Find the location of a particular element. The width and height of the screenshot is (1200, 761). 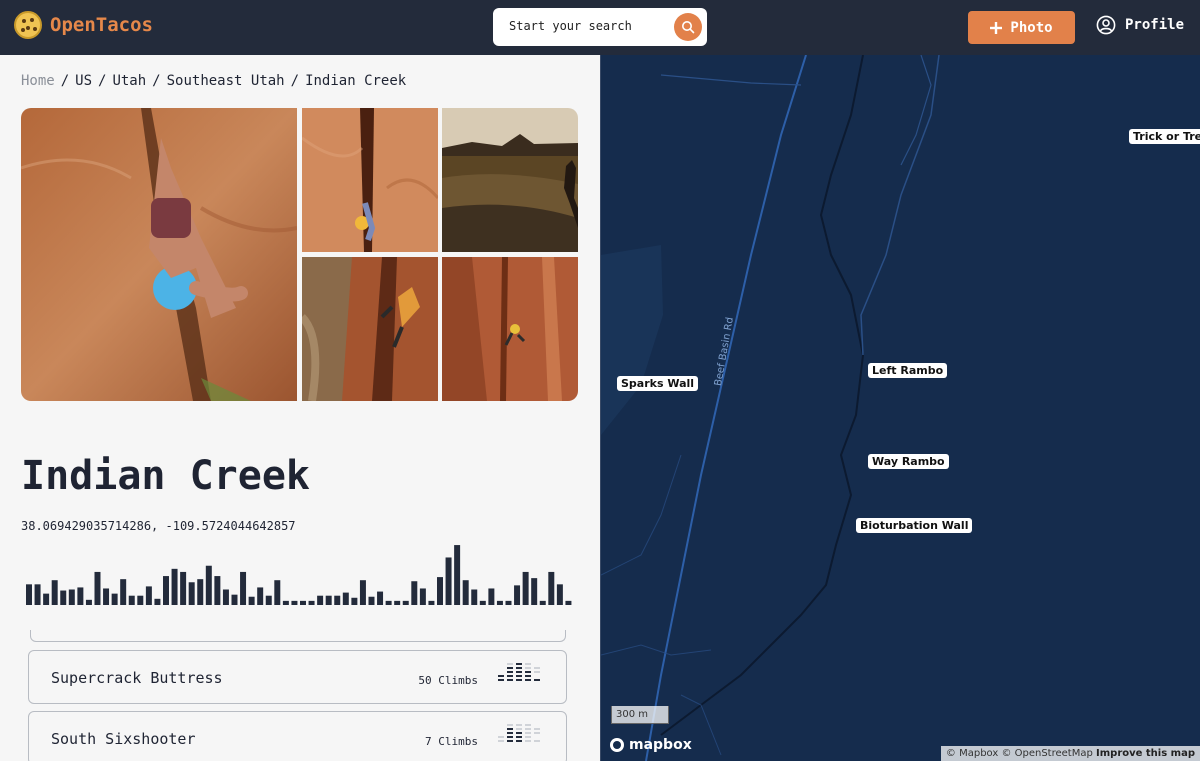

breadcrumb-current: Indian Creek is located at coordinates (356, 81).